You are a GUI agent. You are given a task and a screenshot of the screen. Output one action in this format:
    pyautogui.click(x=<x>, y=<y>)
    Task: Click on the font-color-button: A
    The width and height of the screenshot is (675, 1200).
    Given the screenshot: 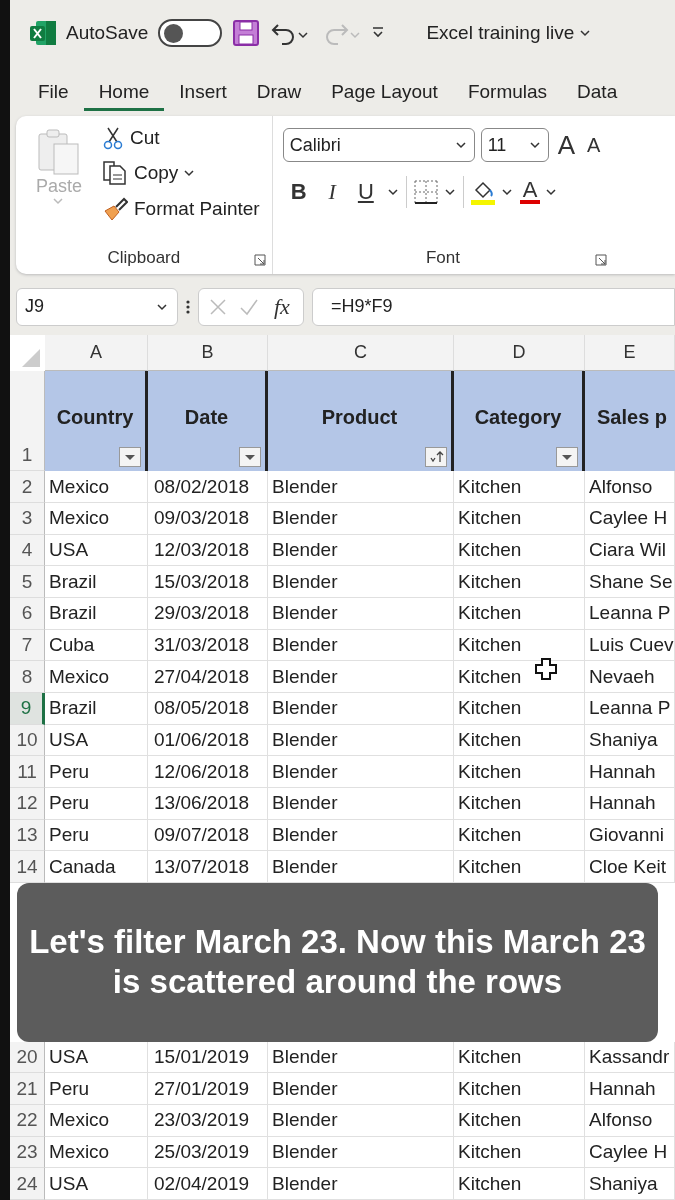 What is the action you would take?
    pyautogui.click(x=530, y=192)
    